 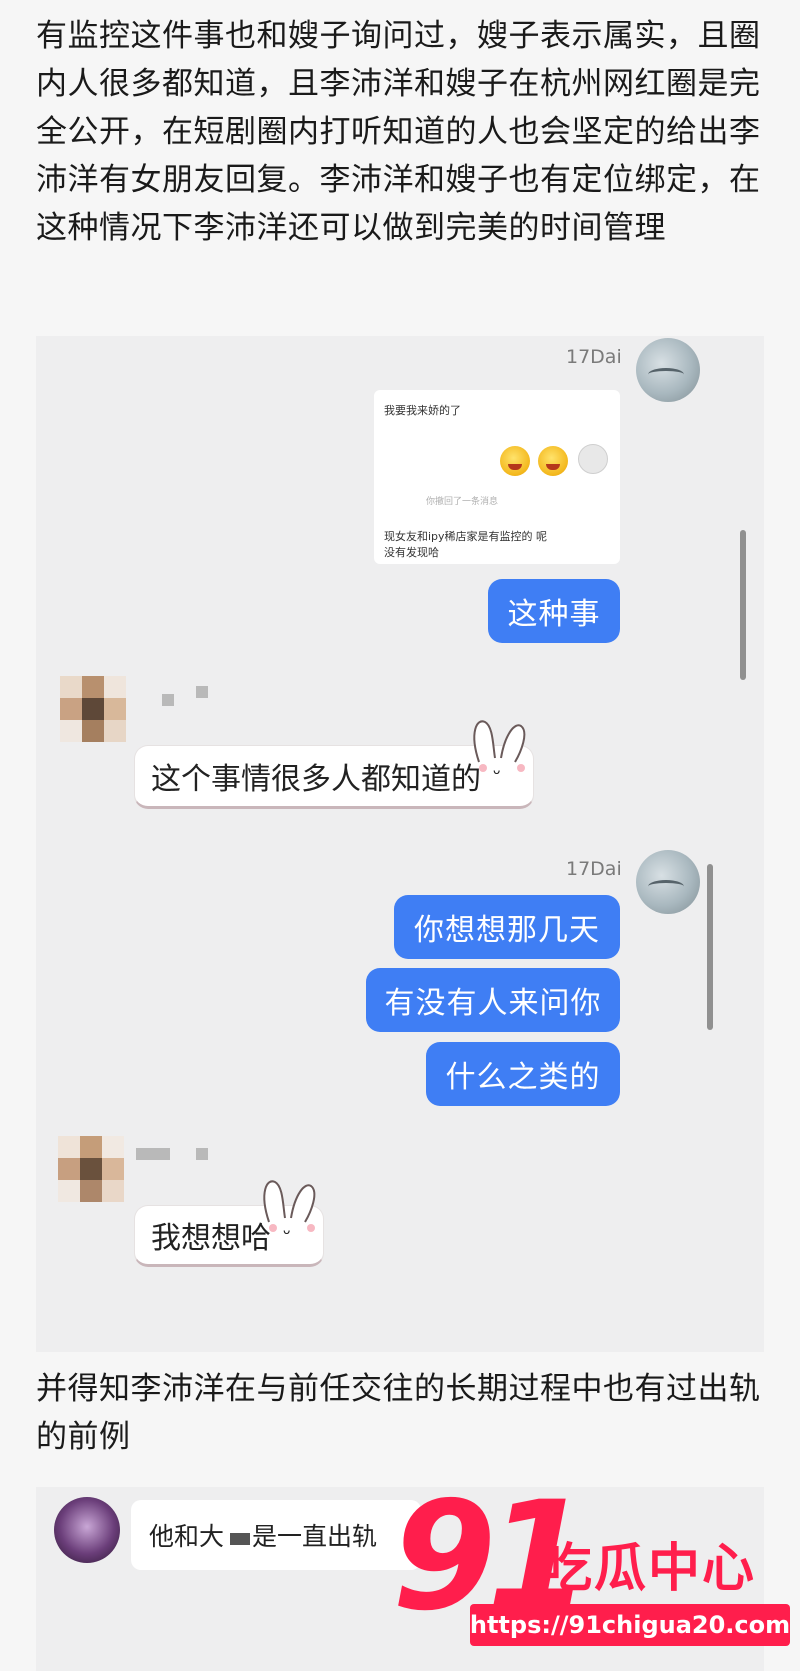 What do you see at coordinates (187, 1536) in the screenshot?
I see `message-text-part1: 他和大` at bounding box center [187, 1536].